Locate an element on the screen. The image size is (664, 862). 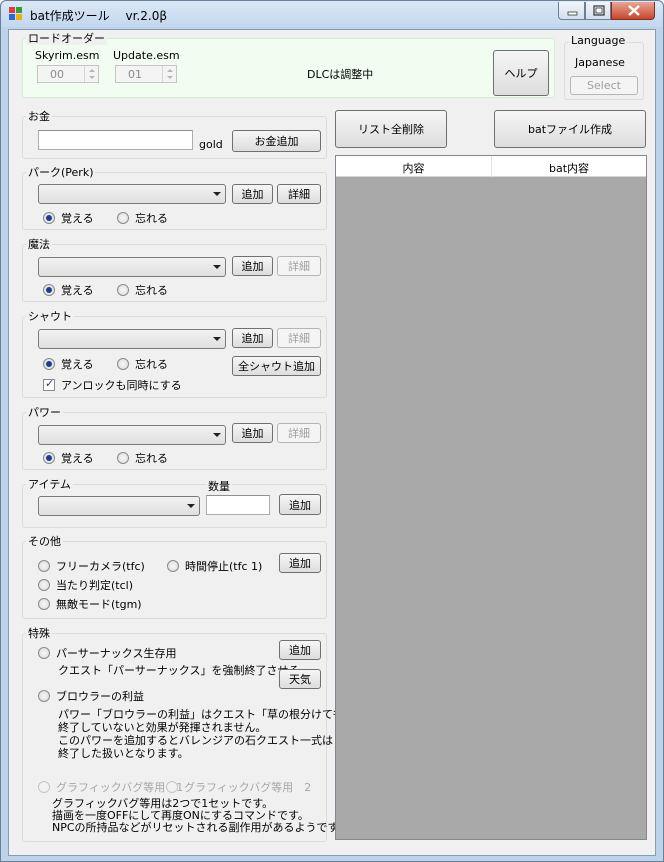
god-mode-radio is located at coordinates (44, 604).